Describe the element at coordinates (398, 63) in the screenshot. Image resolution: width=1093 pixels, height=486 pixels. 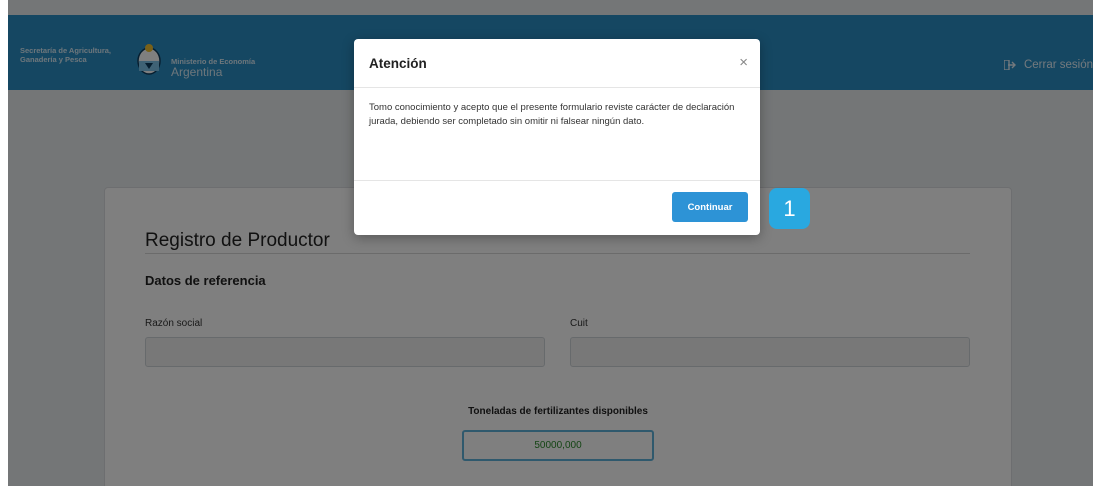
I see `modal-title: Atención` at that location.